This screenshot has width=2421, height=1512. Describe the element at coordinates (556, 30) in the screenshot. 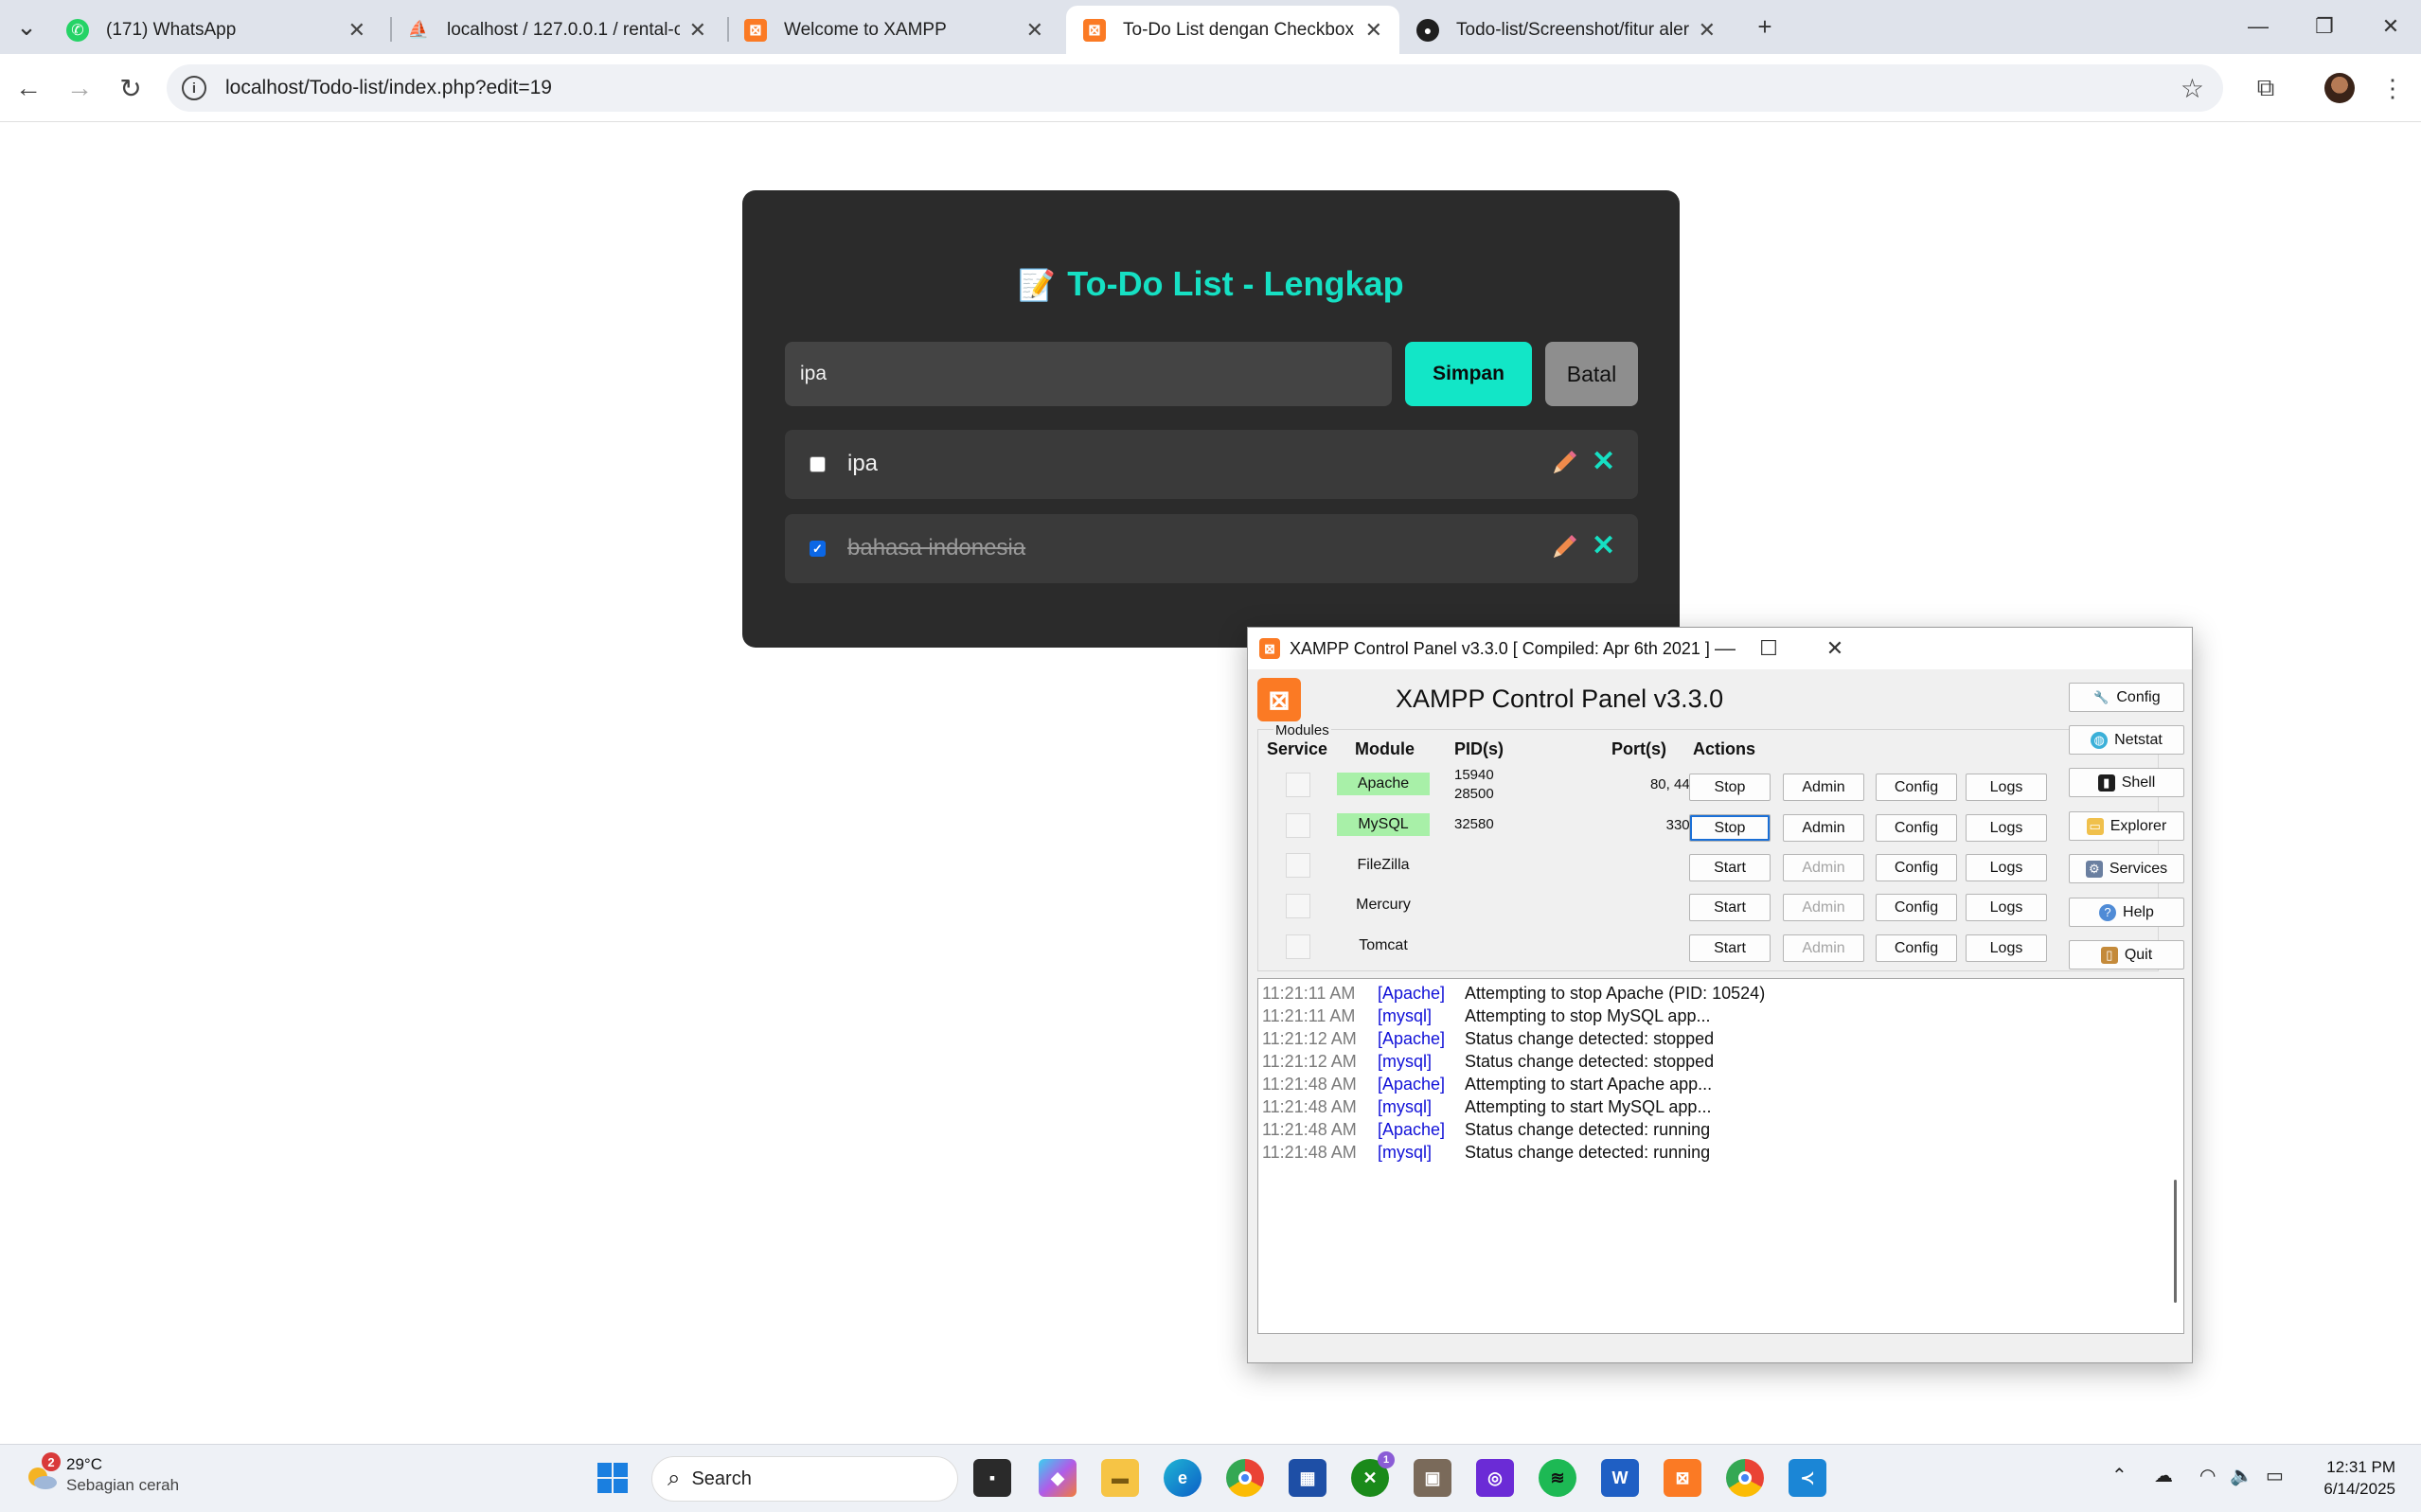

I see `tab-phpmyadmin: ⛵ localhost / 127.0.0.1 / rental-ca ✕` at that location.